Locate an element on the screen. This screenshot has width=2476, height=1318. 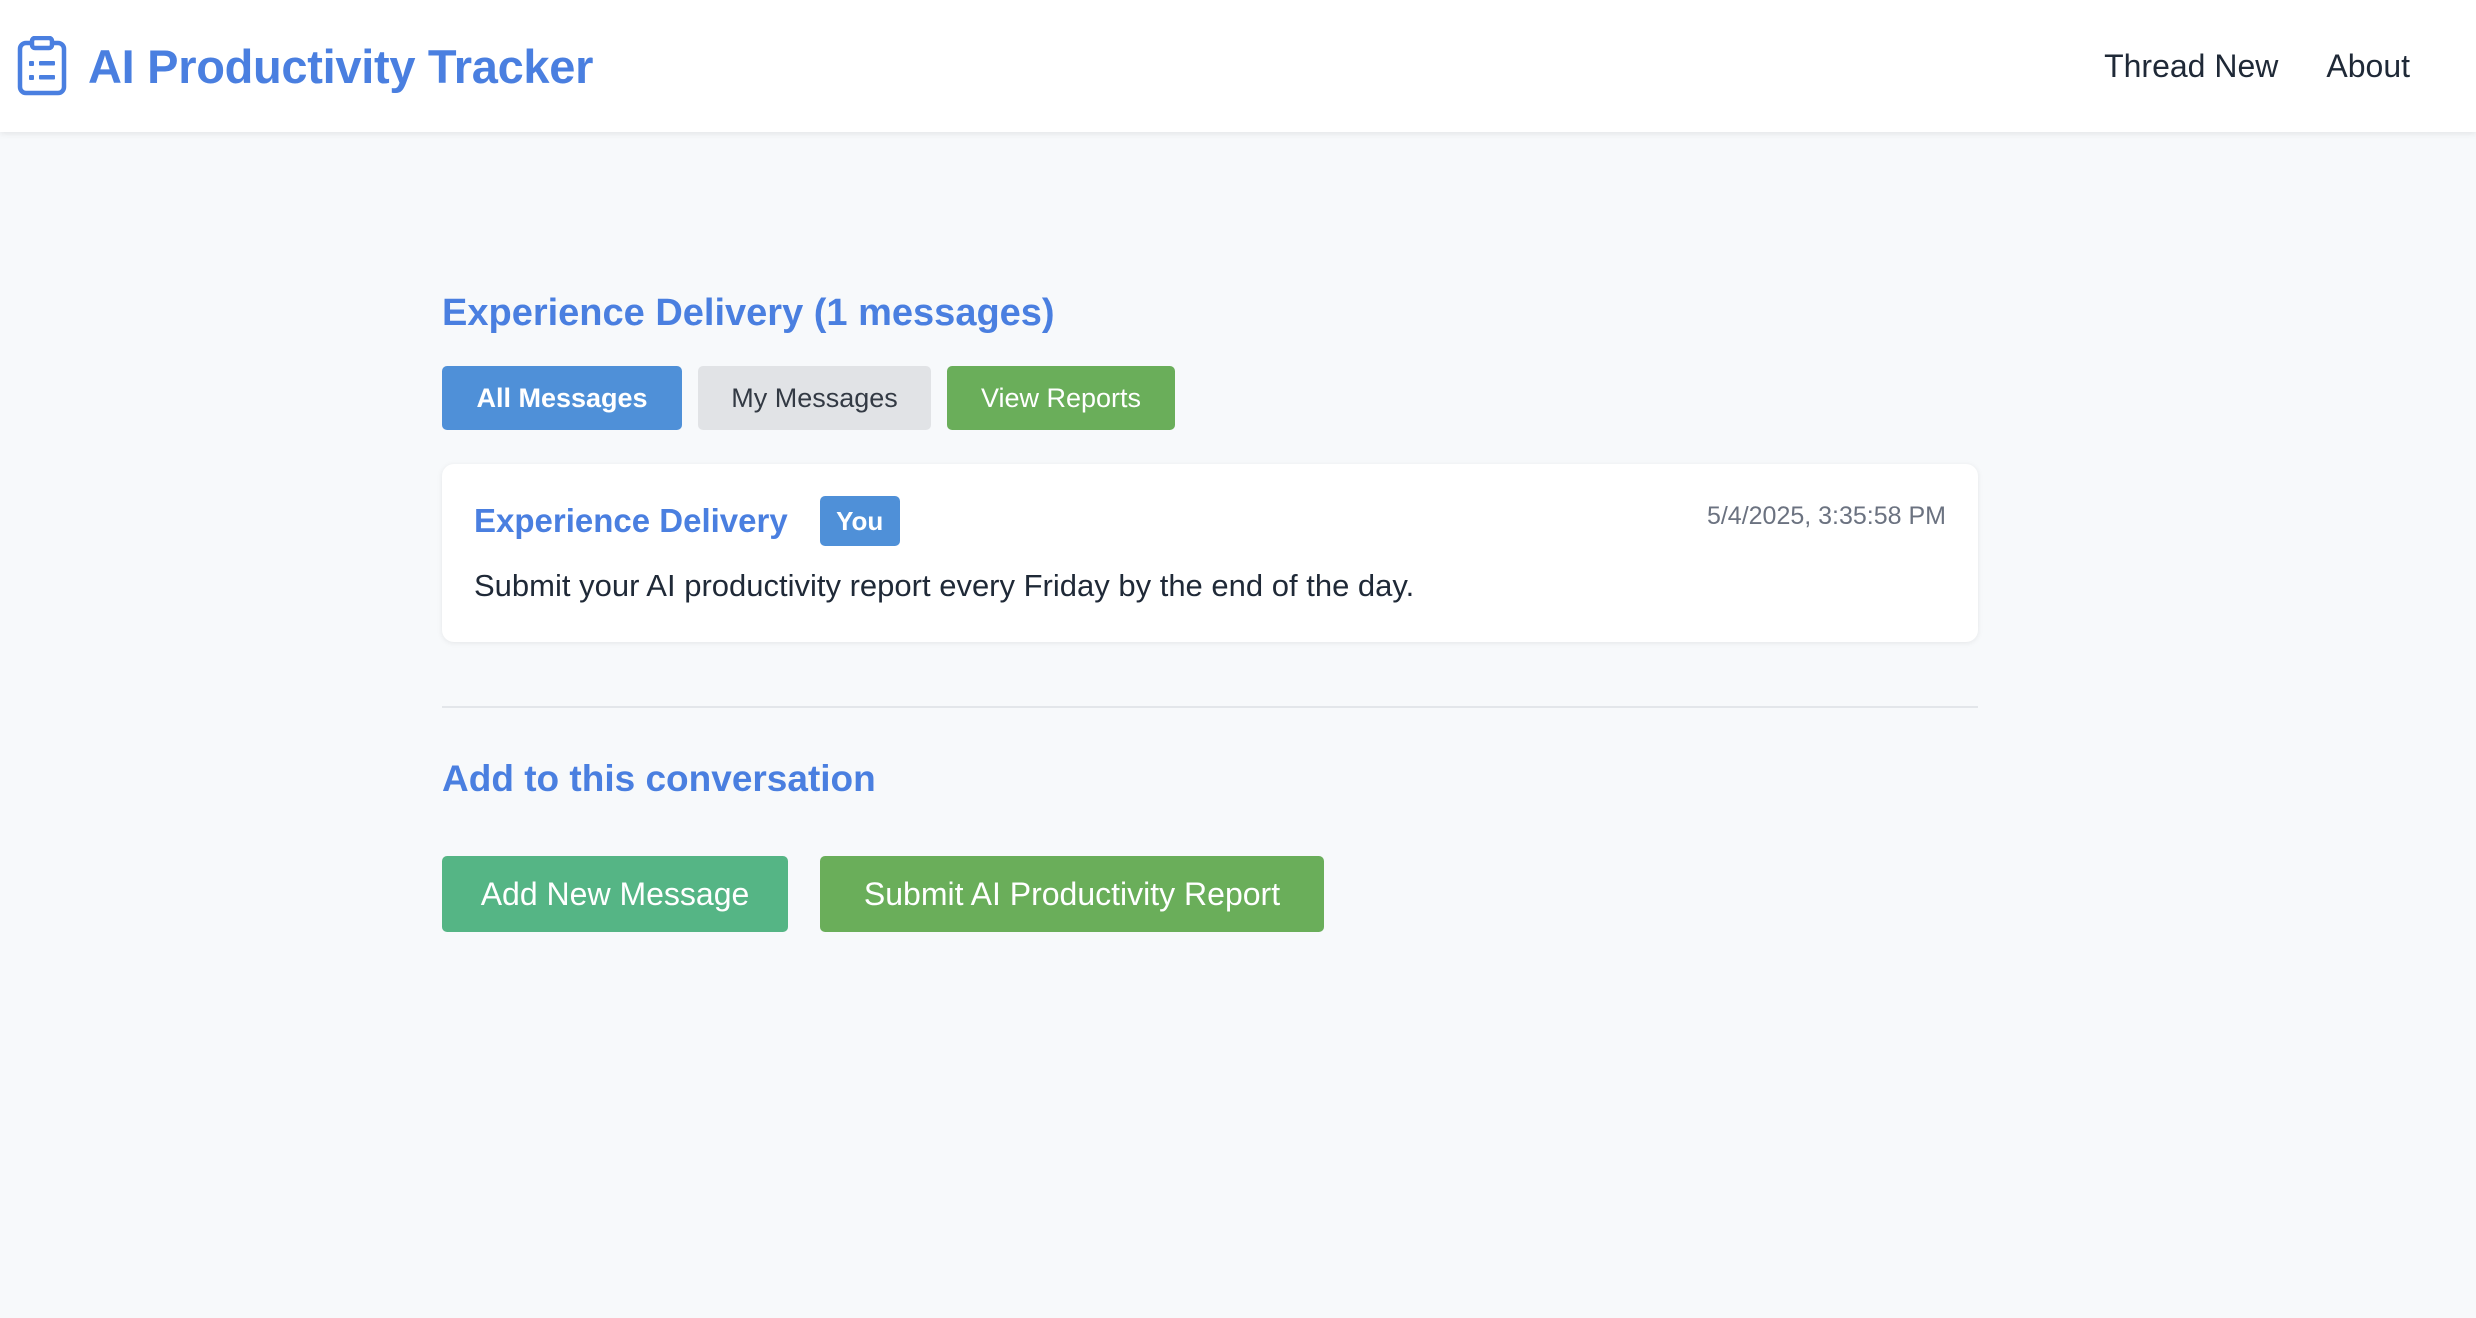
nav-thread-new-link: Thread New is located at coordinates (2191, 66).